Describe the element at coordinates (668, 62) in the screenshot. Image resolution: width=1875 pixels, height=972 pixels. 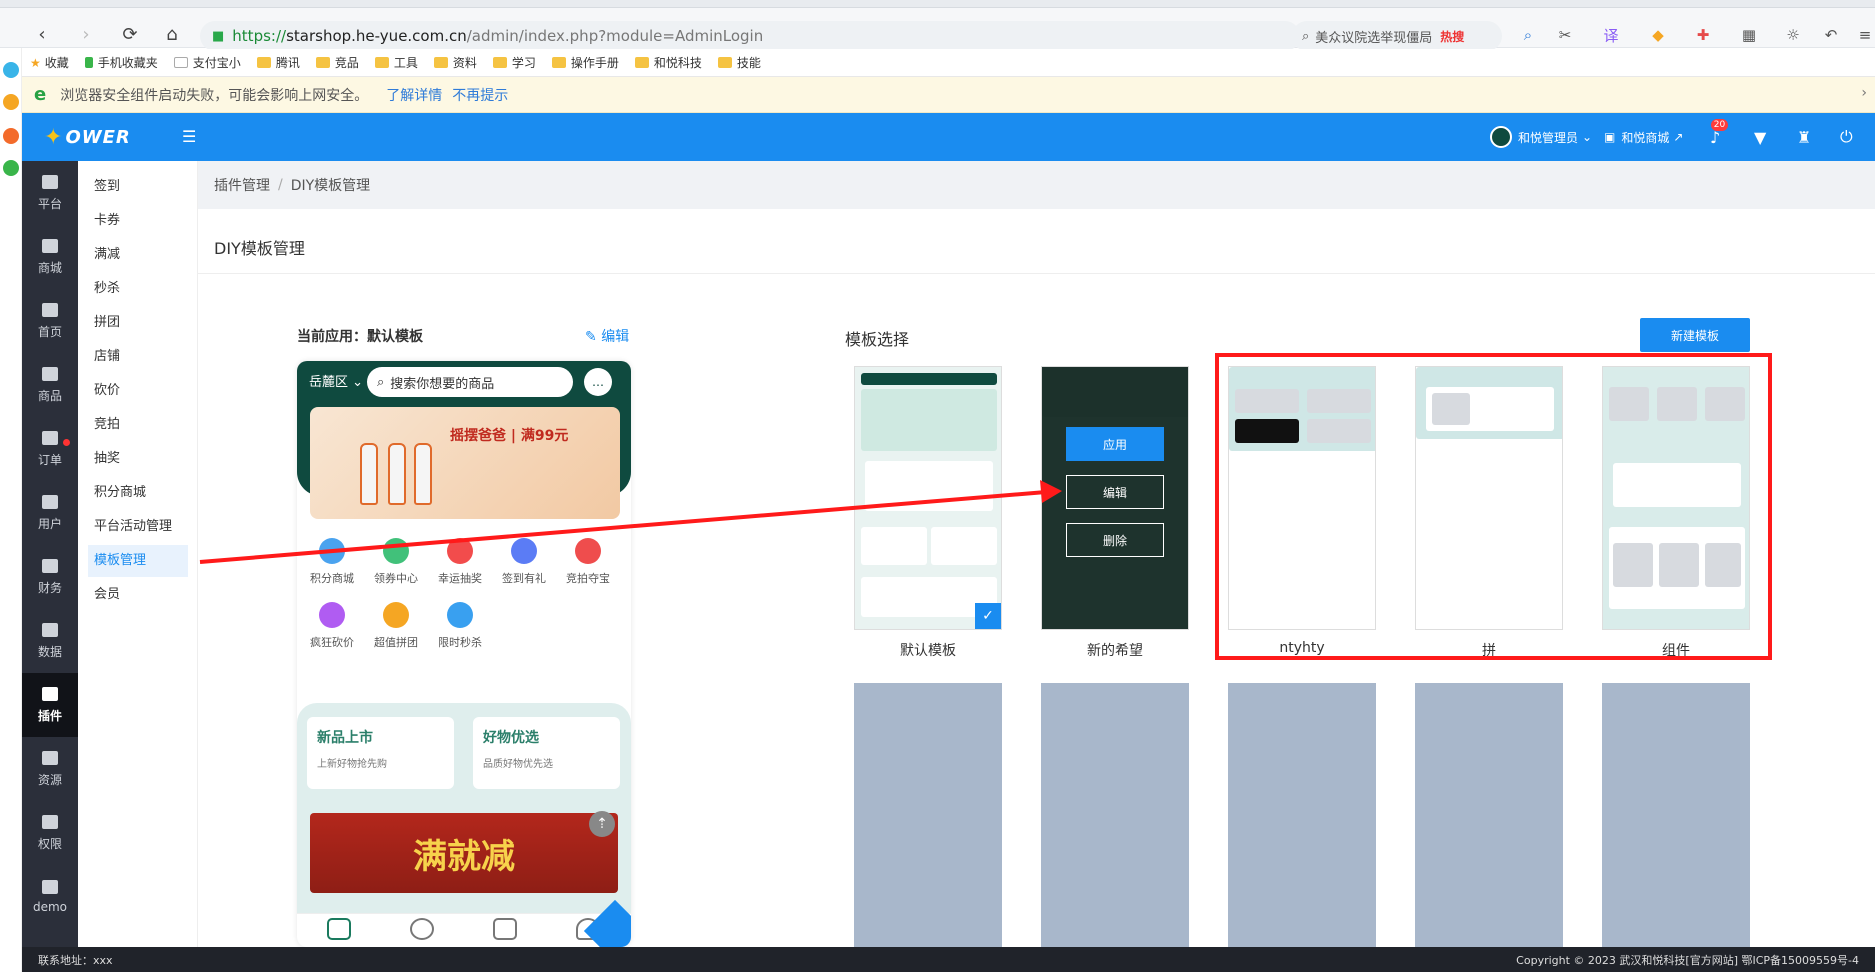
I see `bookmark-9: 和悦科技` at that location.